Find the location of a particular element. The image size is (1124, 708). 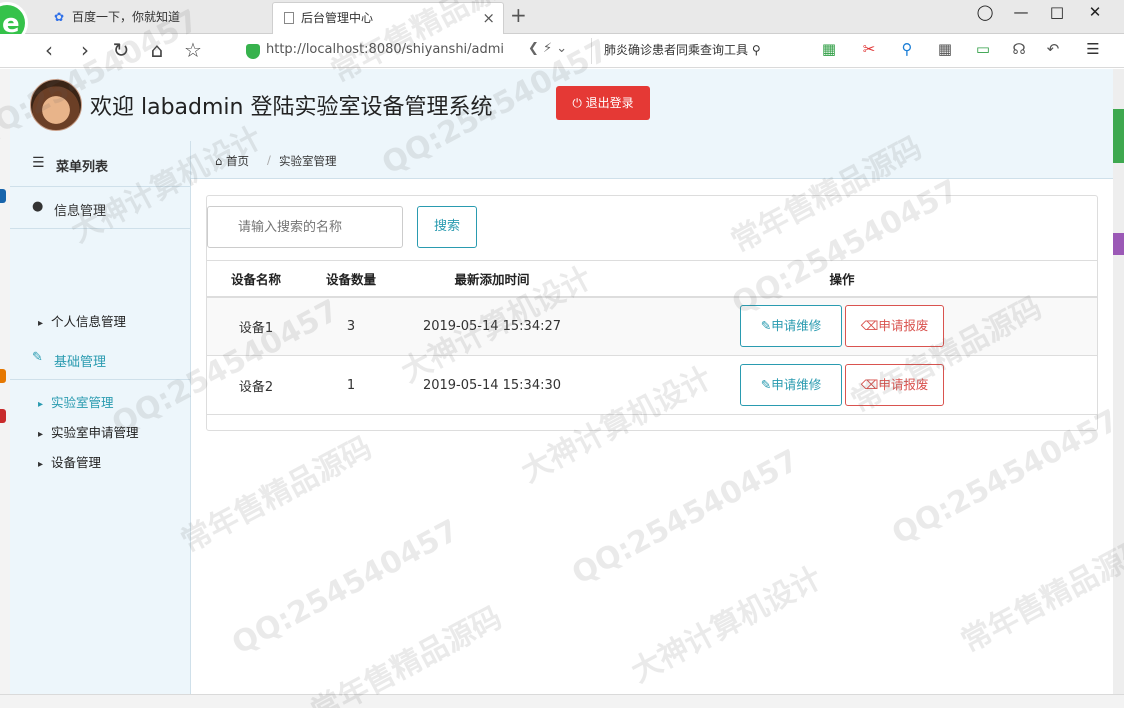

side-tab-green is located at coordinates (1118, 136).